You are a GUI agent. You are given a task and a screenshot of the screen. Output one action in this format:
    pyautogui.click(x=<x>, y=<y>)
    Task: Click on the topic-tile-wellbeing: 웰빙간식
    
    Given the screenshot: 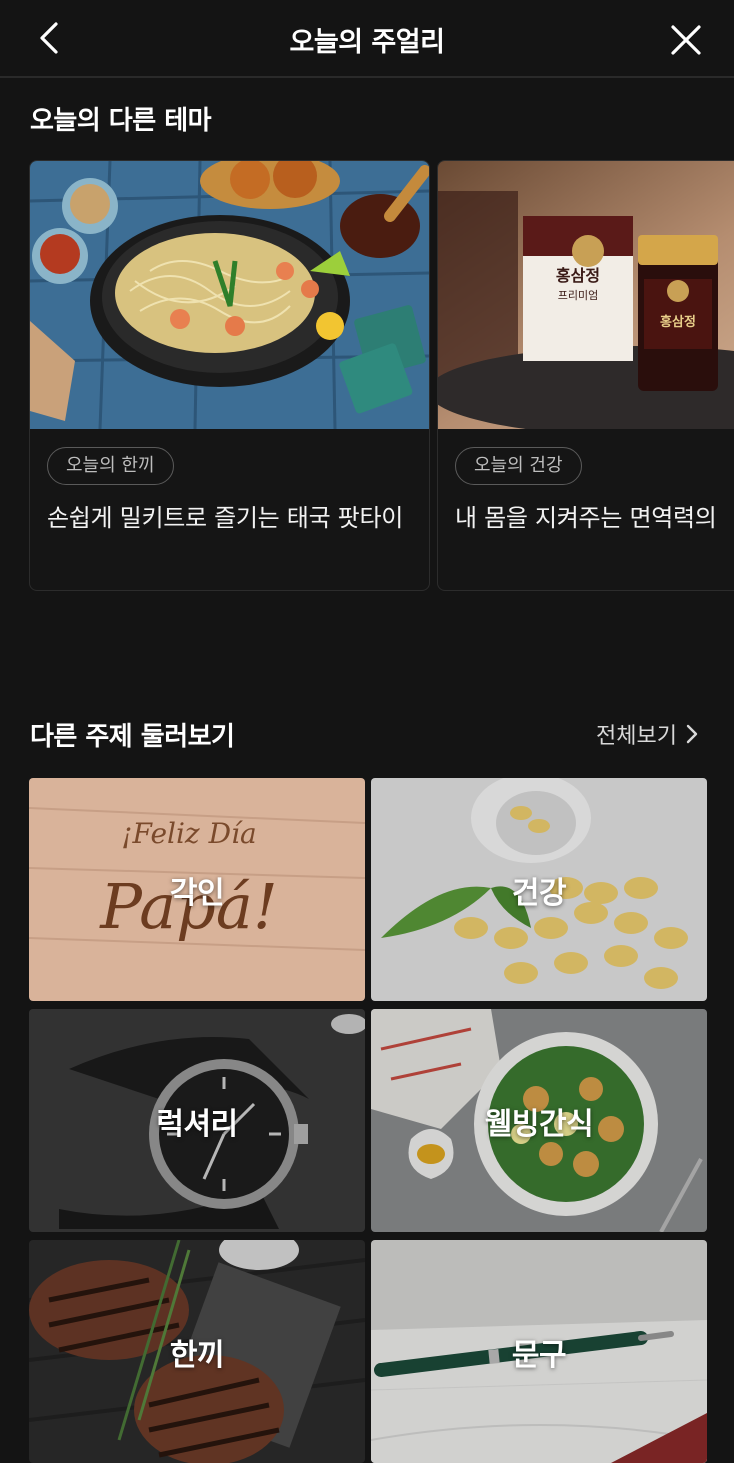 What is the action you would take?
    pyautogui.click(x=539, y=1120)
    